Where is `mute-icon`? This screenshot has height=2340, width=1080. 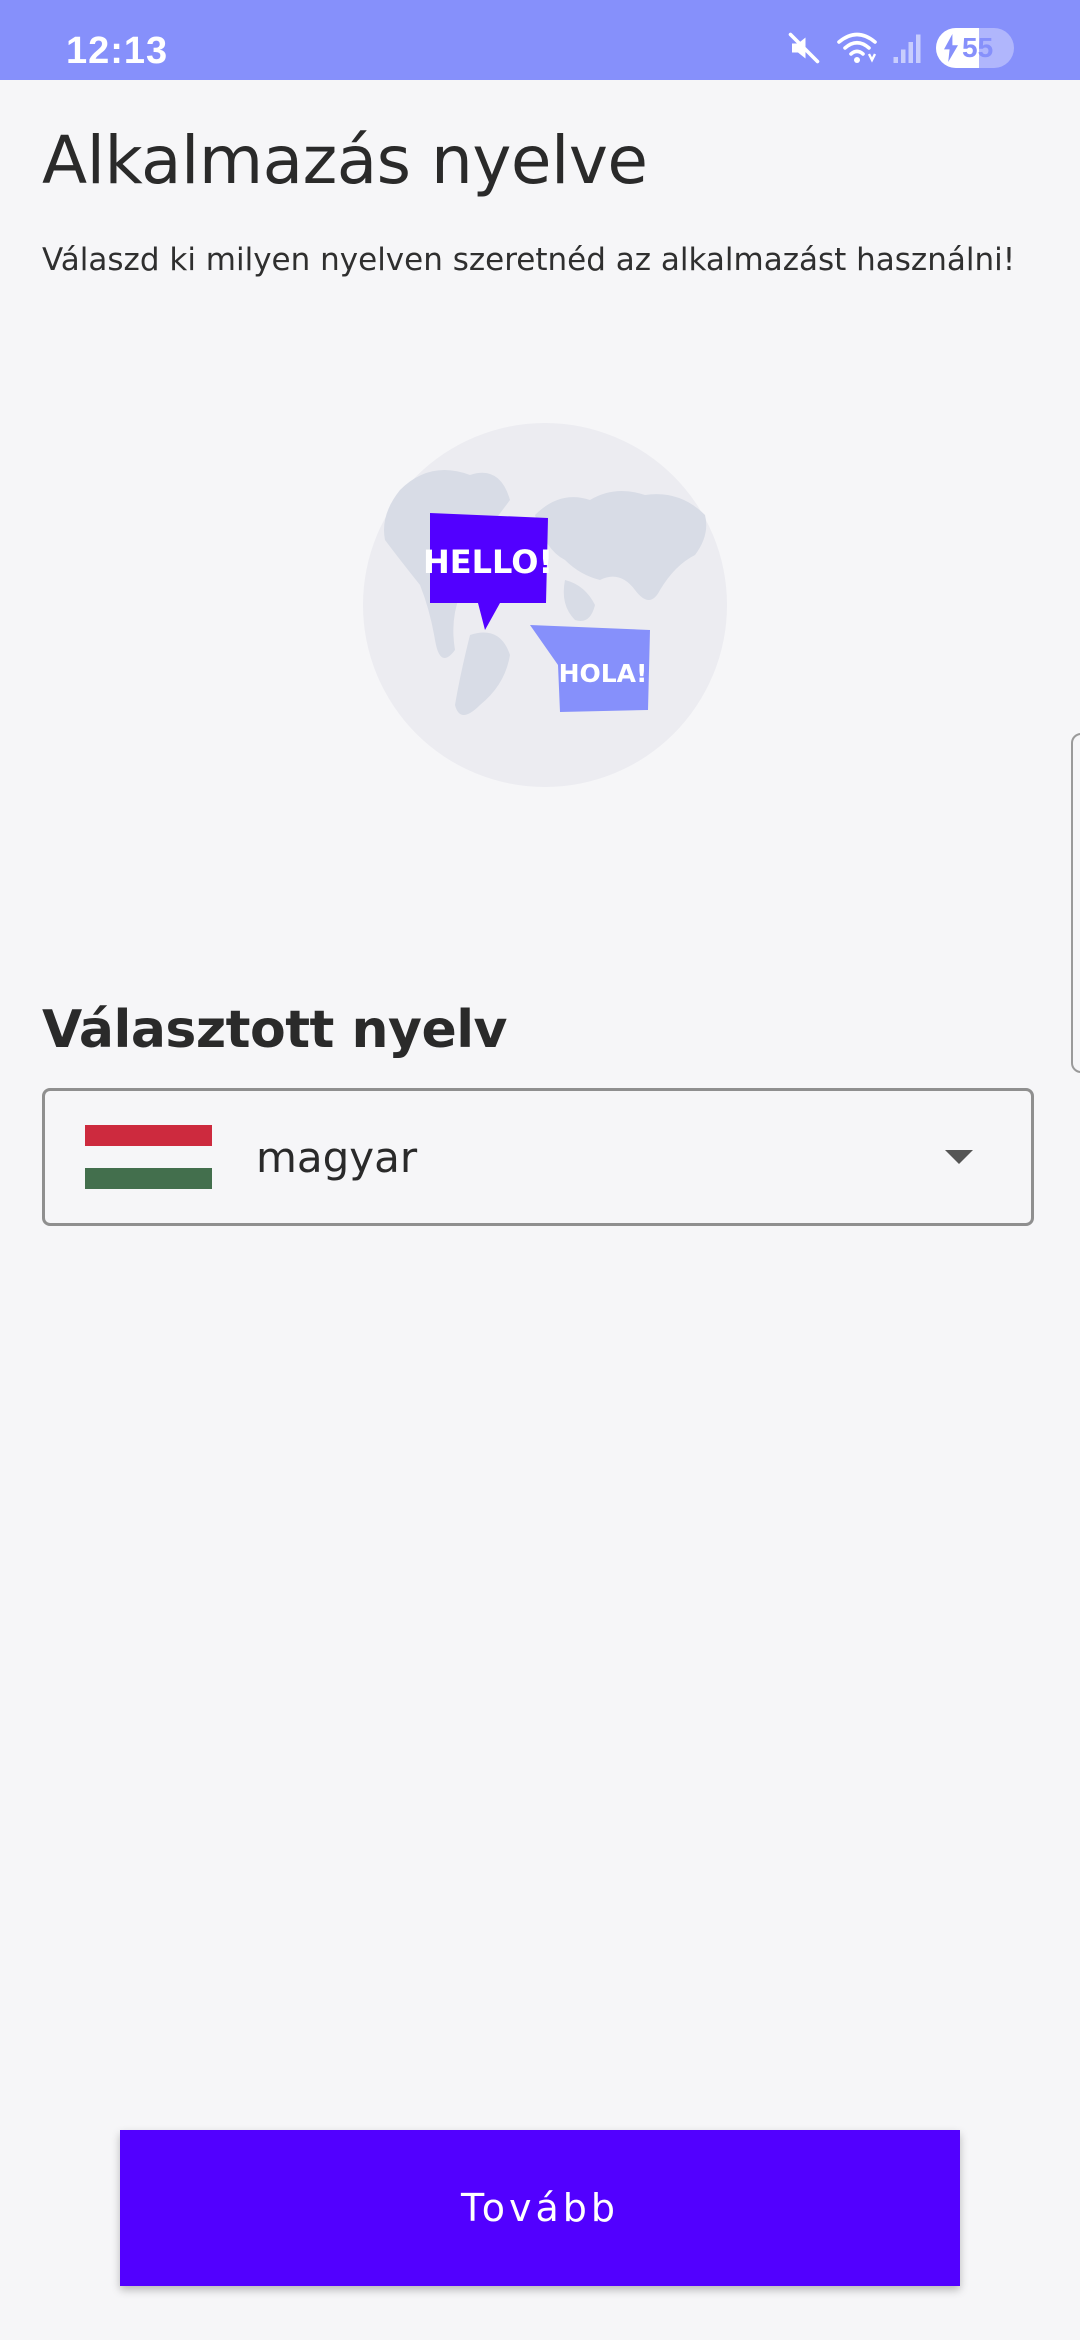 mute-icon is located at coordinates (804, 48).